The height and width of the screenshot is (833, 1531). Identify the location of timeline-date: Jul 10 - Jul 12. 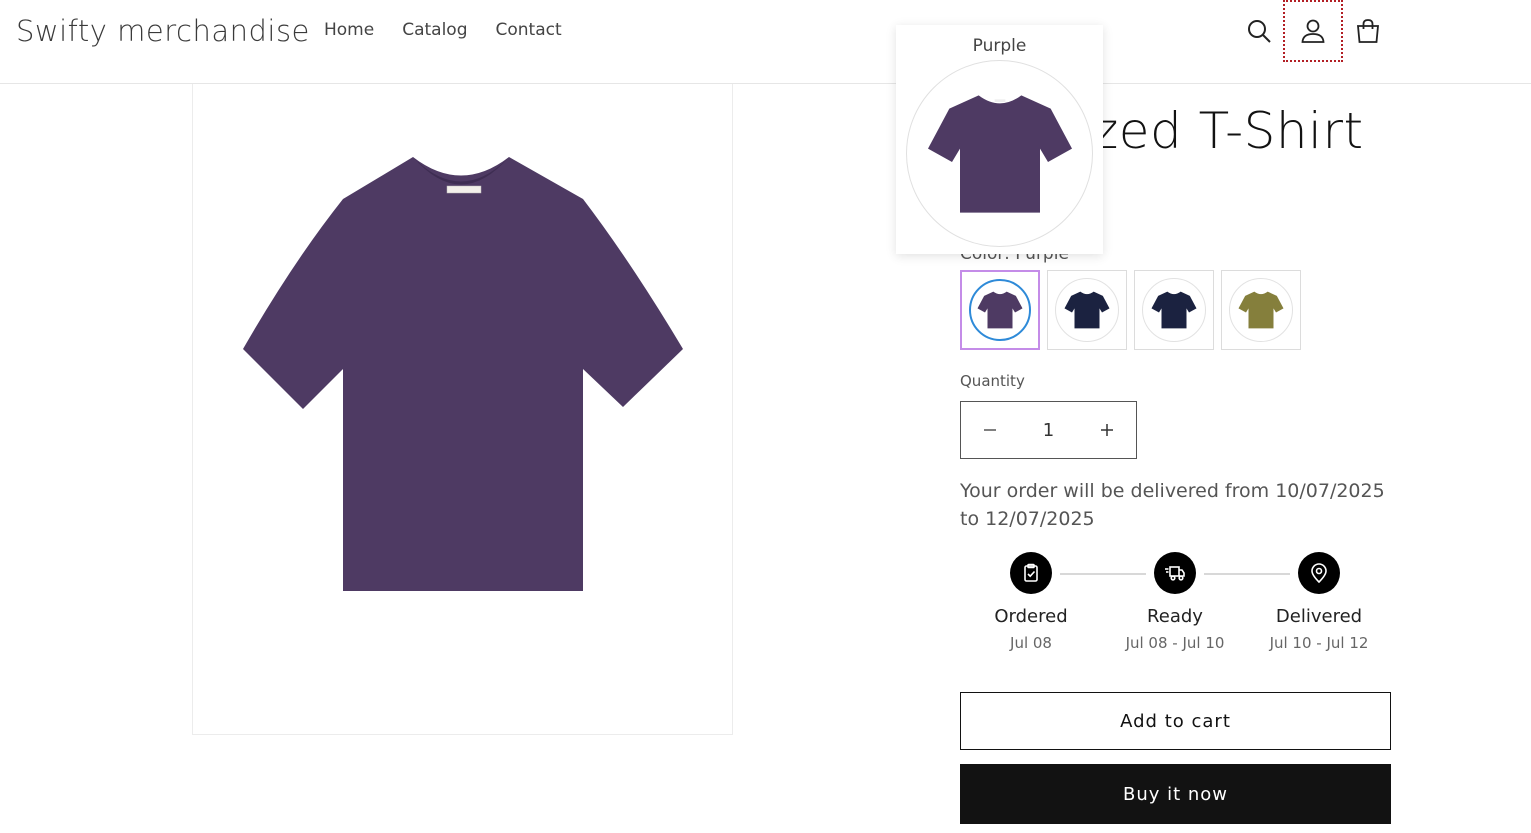
(1319, 643).